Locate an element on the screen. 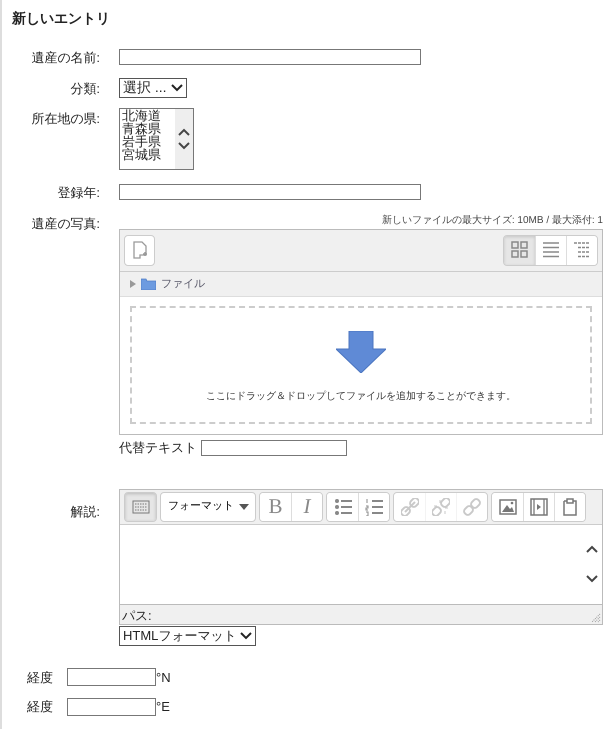 This screenshot has width=613, height=729. list-view-icon is located at coordinates (551, 250).